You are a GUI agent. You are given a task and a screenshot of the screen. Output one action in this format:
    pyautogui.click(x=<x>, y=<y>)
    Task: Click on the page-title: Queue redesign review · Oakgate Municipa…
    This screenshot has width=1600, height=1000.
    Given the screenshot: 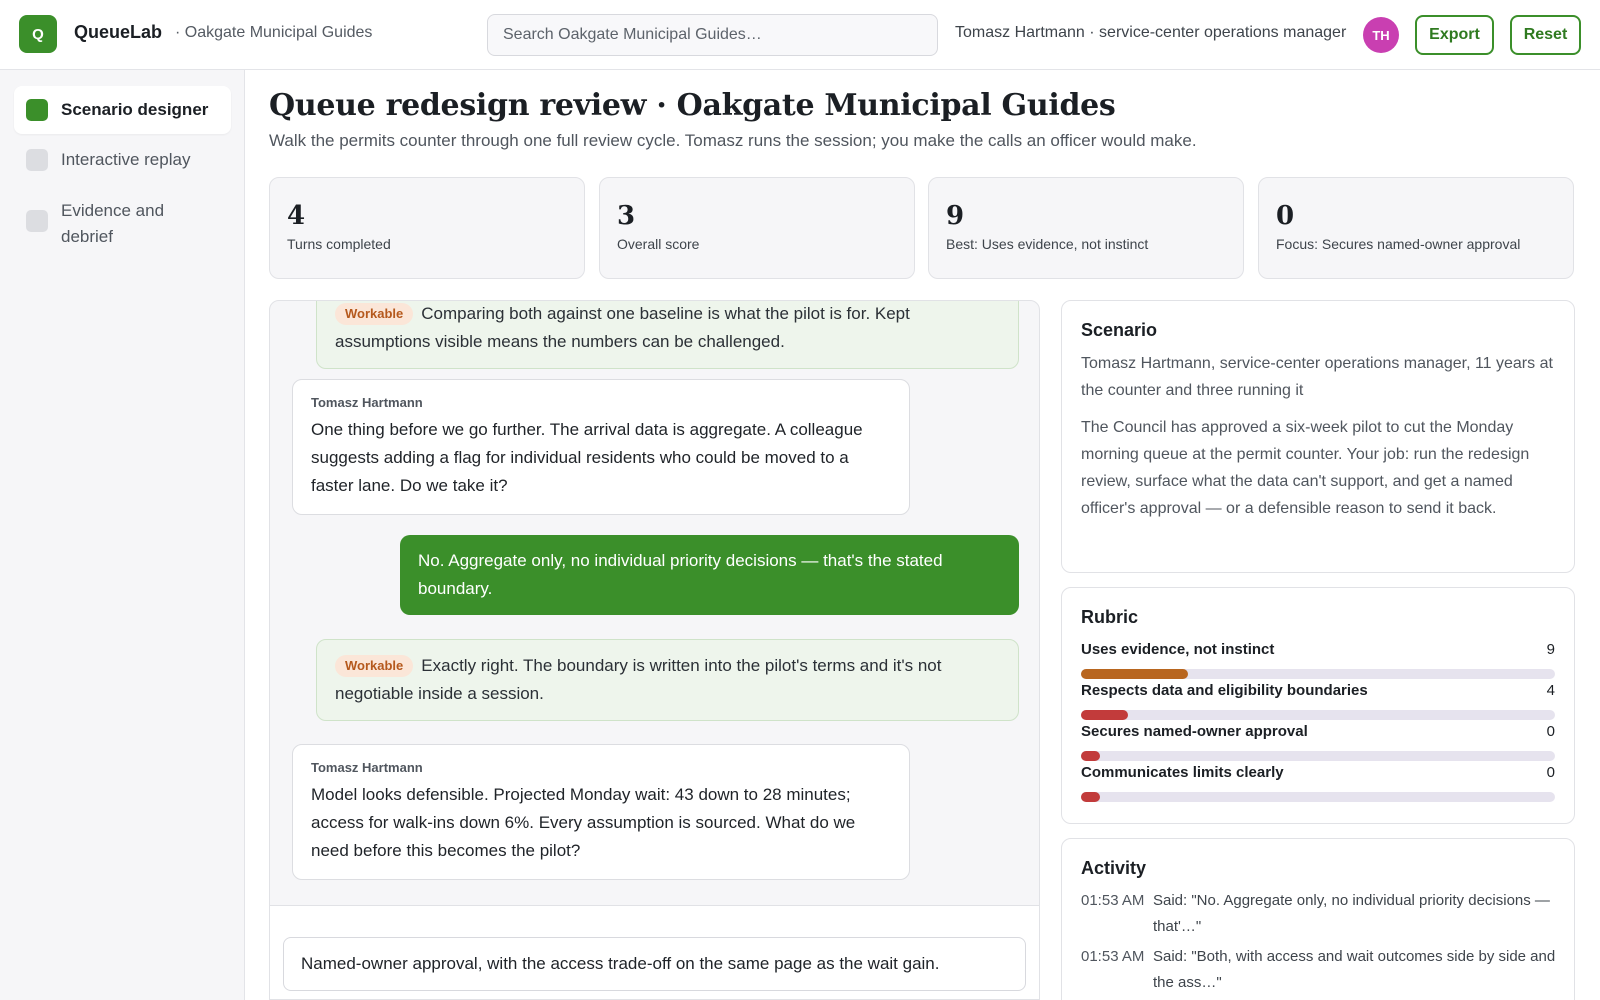 What is the action you would take?
    pyautogui.click(x=692, y=105)
    